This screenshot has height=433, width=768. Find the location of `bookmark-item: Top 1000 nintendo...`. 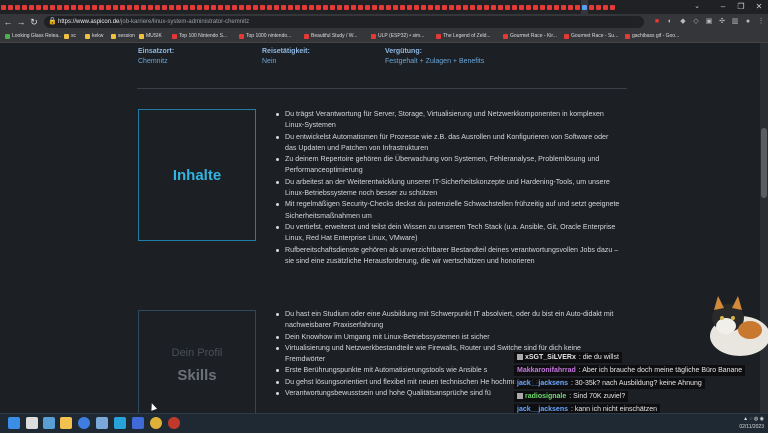

bookmark-item: Top 1000 nintendo... is located at coordinates (268, 36).